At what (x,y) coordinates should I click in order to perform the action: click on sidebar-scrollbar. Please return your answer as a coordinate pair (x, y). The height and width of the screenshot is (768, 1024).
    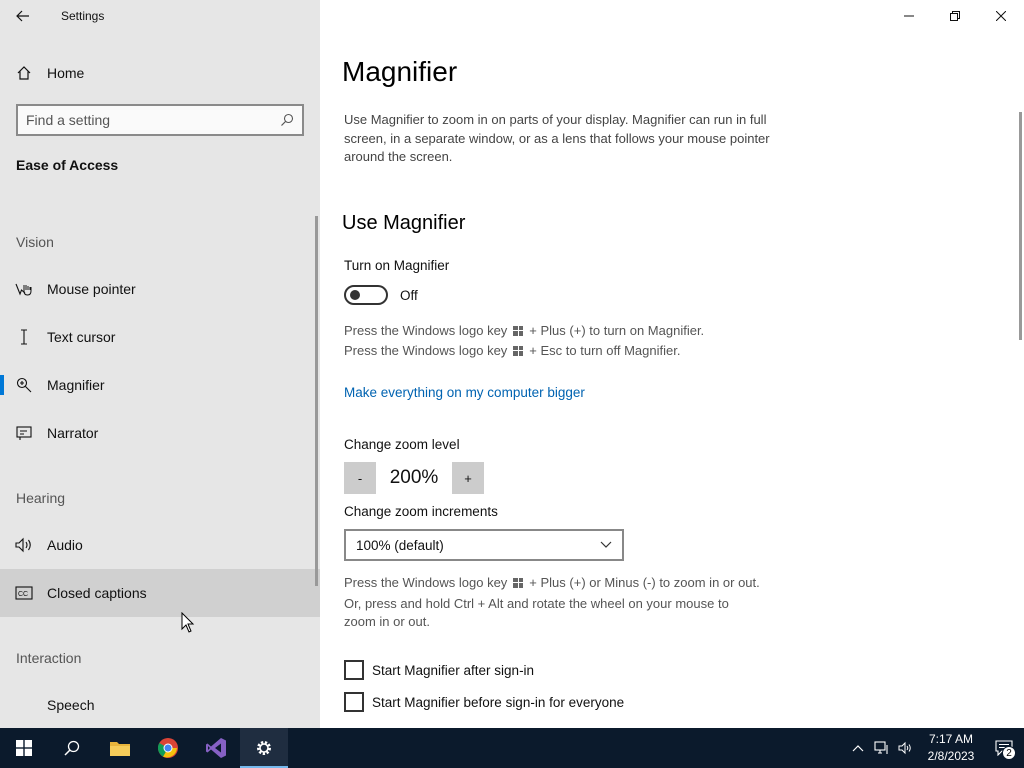
    Looking at the image, I should click on (316, 401).